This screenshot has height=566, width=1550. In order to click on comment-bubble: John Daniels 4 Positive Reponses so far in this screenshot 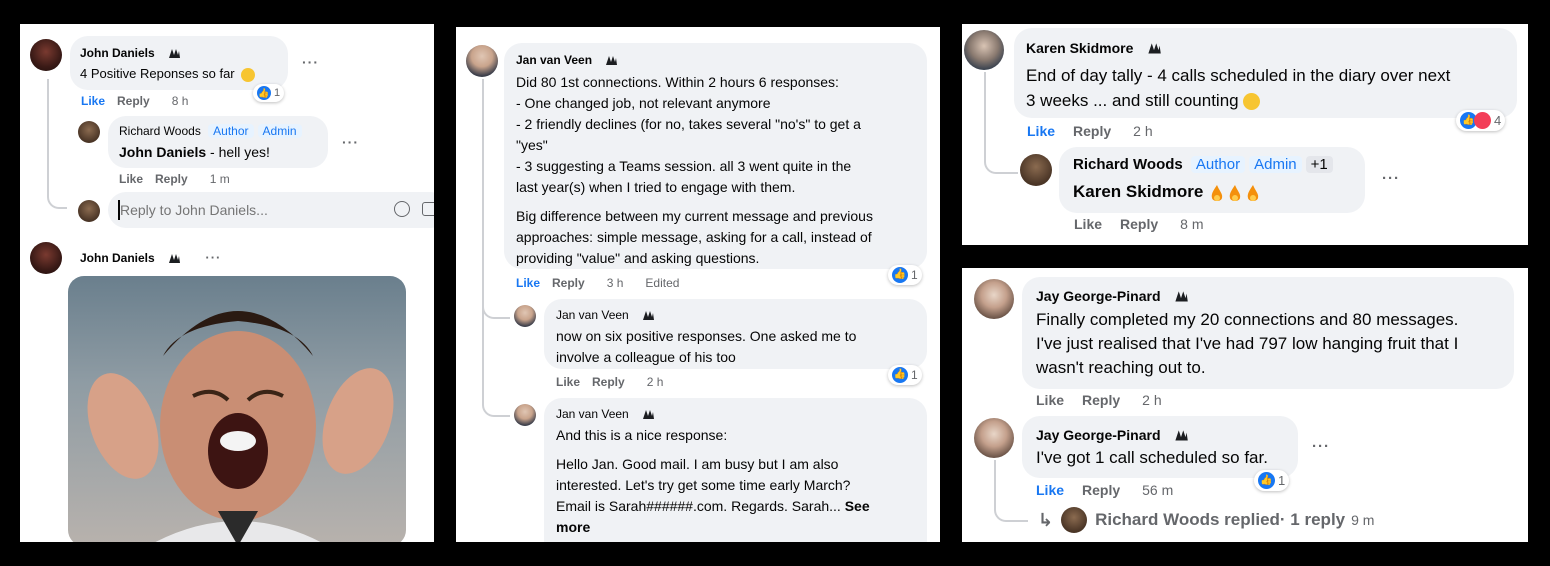, I will do `click(179, 63)`.